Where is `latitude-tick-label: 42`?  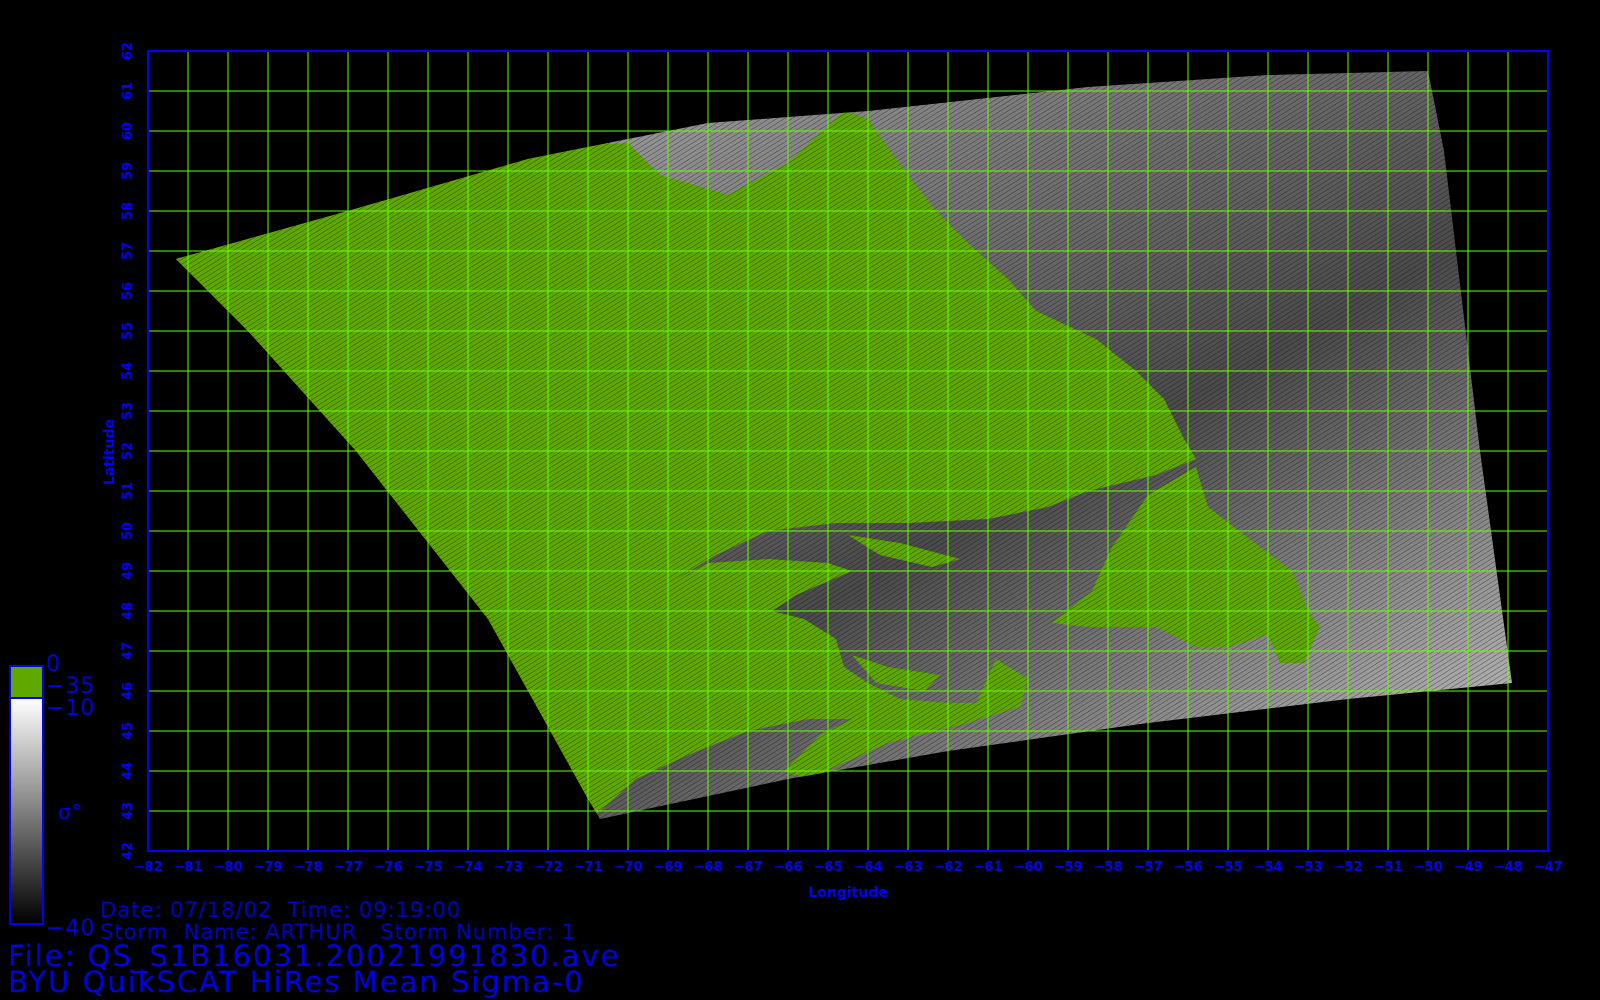 latitude-tick-label: 42 is located at coordinates (128, 851).